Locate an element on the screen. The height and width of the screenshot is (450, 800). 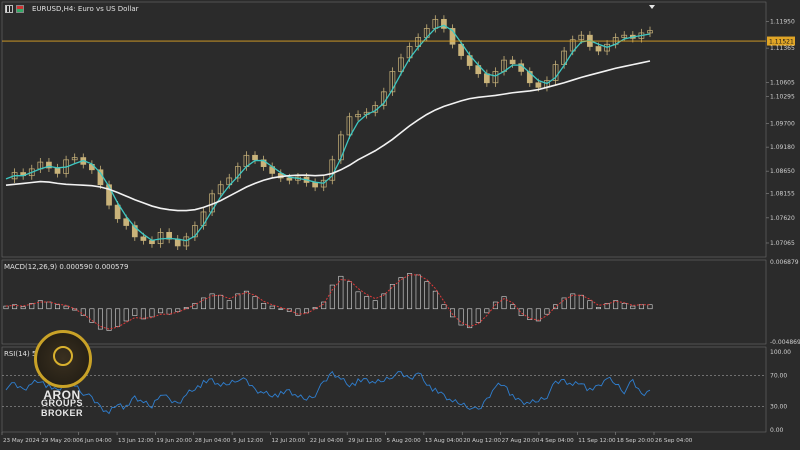
rsi-ytick-label: 70.00 is located at coordinates (778, 375).